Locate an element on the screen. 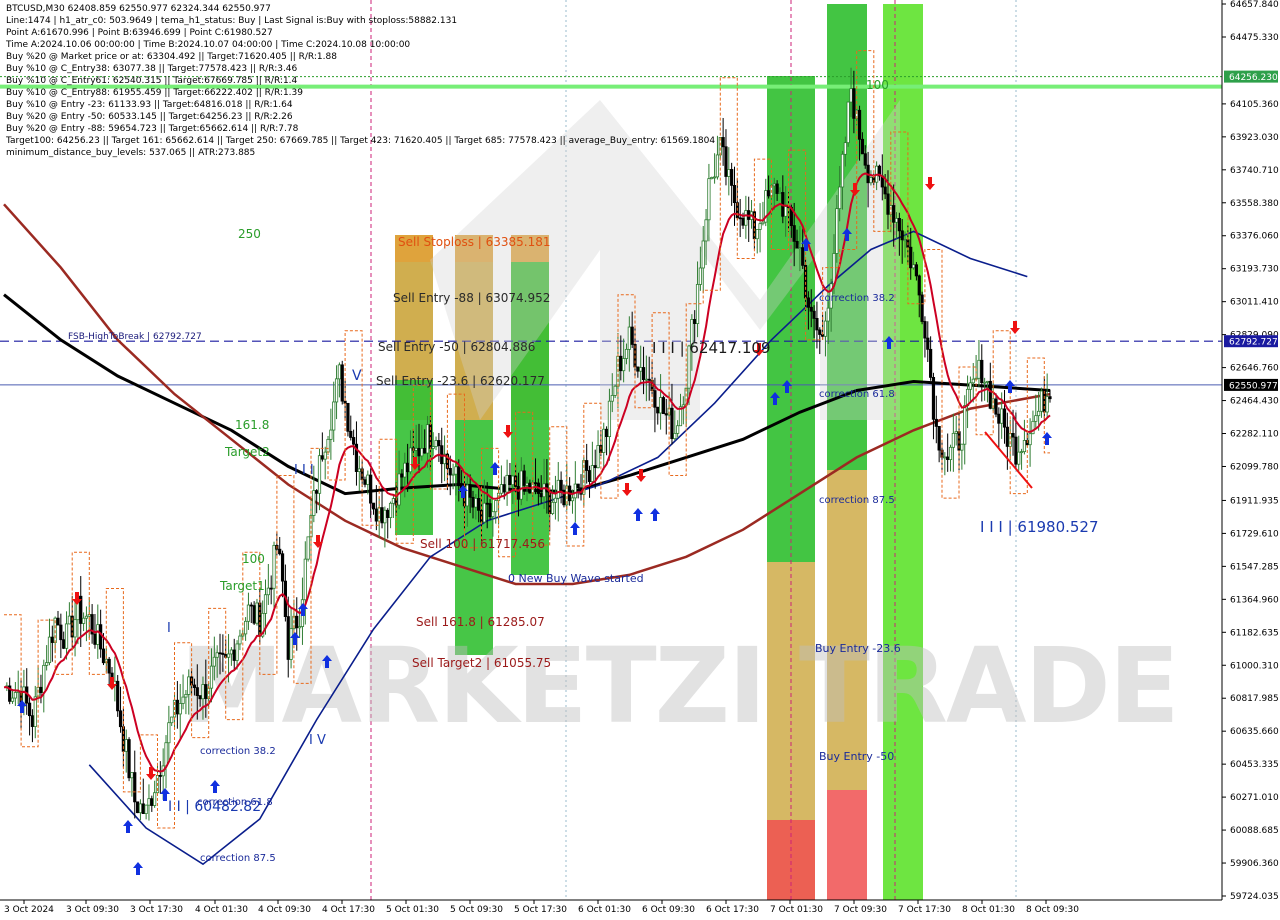 The width and height of the screenshot is (1280, 920). time-tick-label: 7 Oct 01:30 is located at coordinates (796, 910).